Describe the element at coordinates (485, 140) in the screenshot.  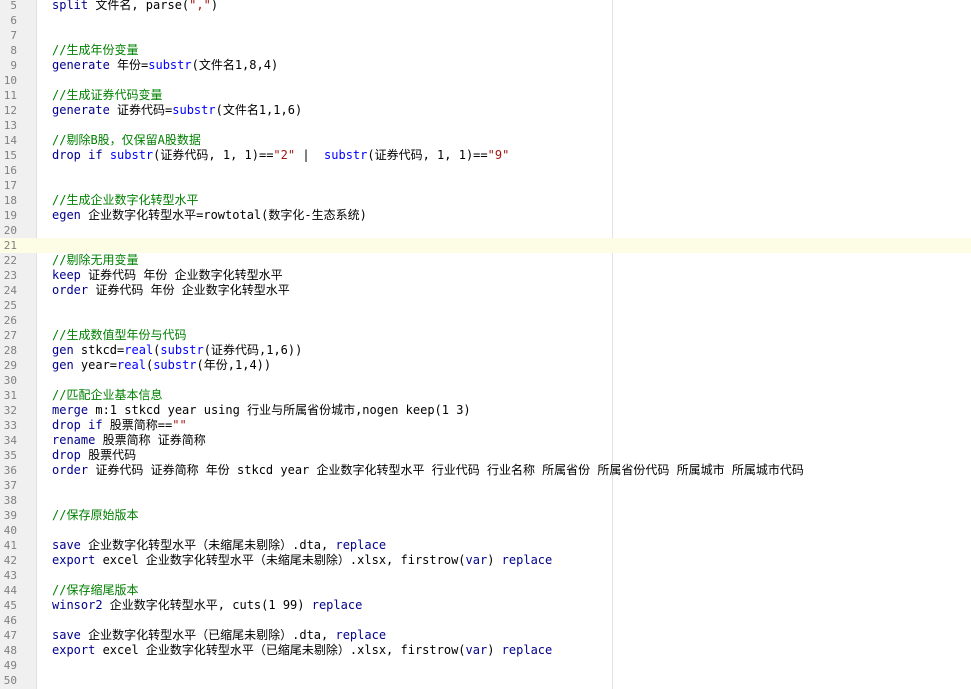
I see `code-line: 14 //剔除B股，仅保留A股数据` at that location.